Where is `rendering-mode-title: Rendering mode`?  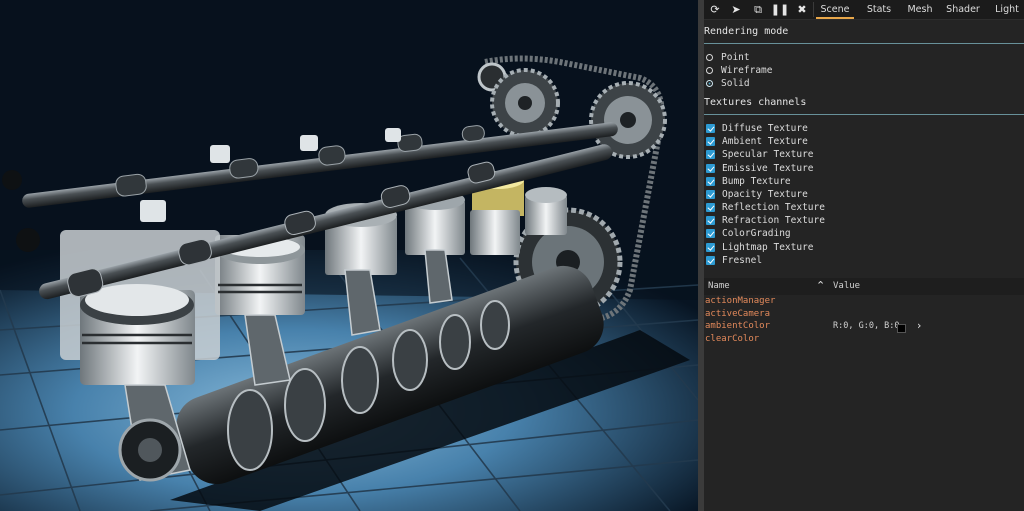
rendering-mode-title: Rendering mode is located at coordinates (746, 31).